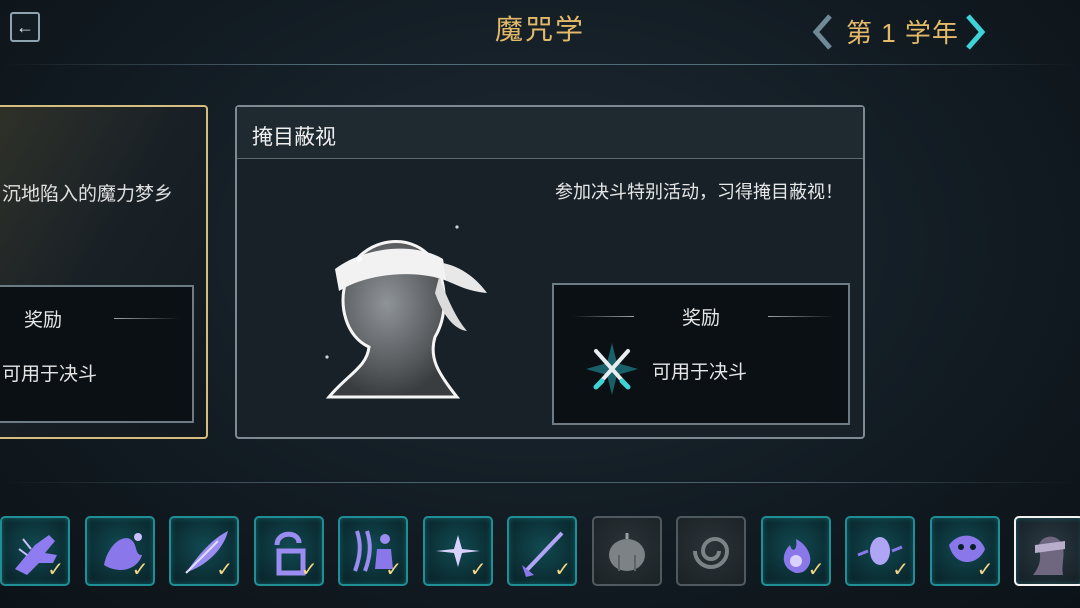 This screenshot has width=1080, height=608. What do you see at coordinates (294, 137) in the screenshot?
I see `spell-name: 掩目蔽视` at bounding box center [294, 137].